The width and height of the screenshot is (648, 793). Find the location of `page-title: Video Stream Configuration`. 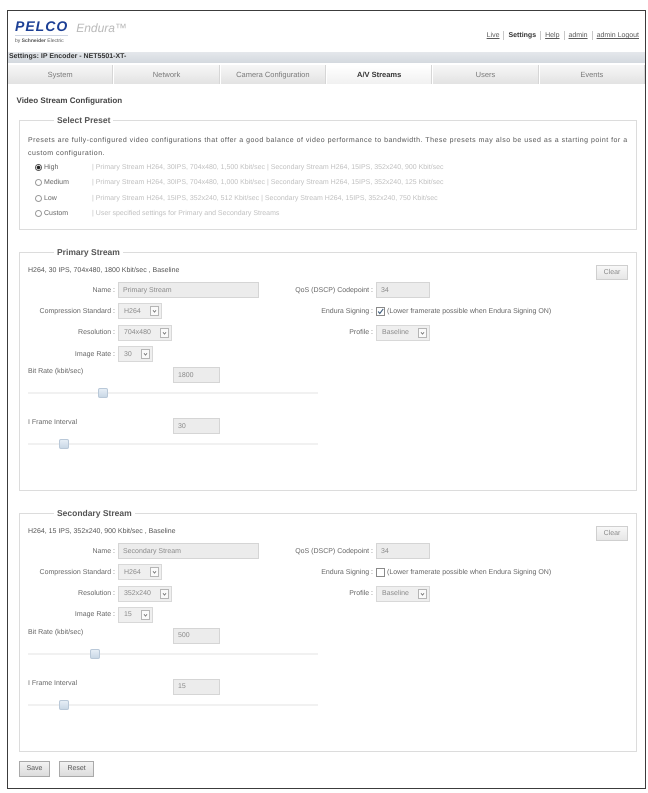

page-title: Video Stream Configuration is located at coordinates (70, 101).